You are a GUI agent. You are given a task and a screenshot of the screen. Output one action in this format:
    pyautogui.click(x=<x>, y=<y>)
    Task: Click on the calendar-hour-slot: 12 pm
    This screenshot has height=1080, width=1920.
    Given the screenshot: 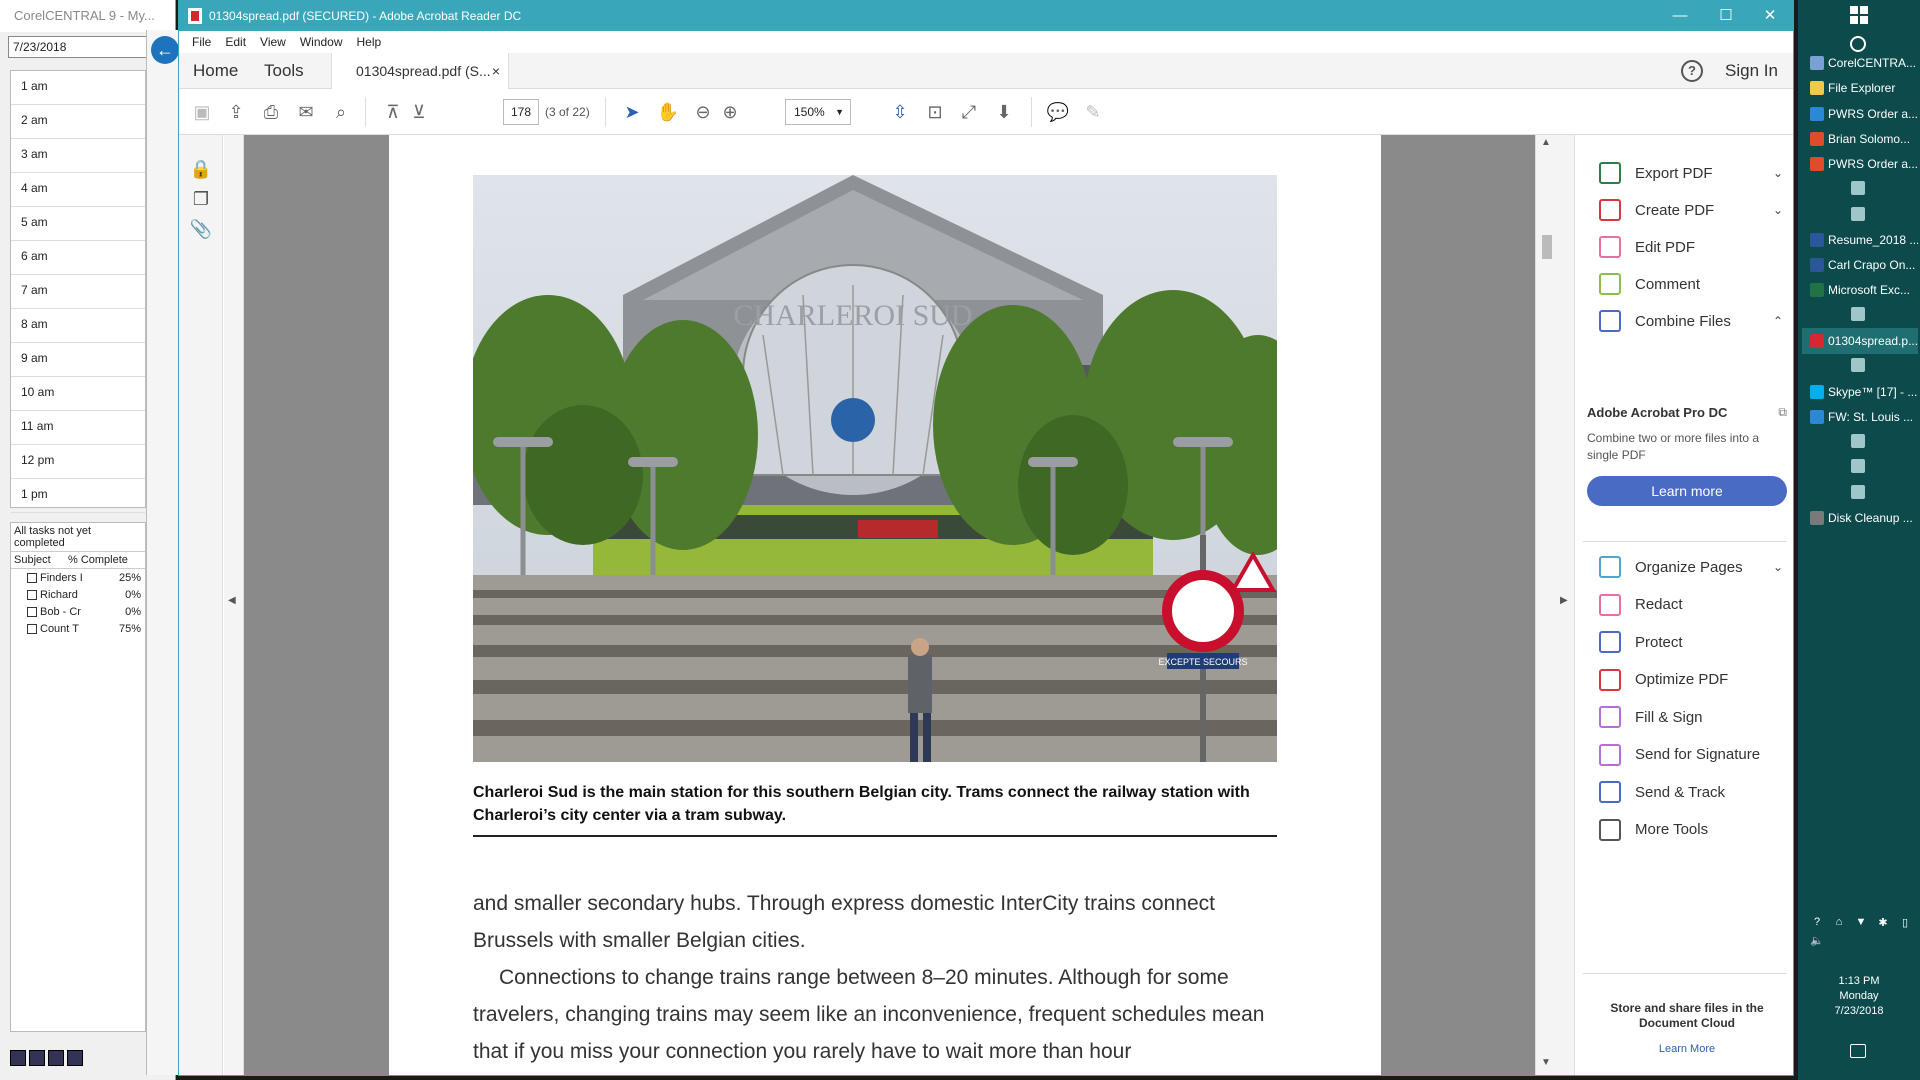 What is the action you would take?
    pyautogui.click(x=78, y=462)
    